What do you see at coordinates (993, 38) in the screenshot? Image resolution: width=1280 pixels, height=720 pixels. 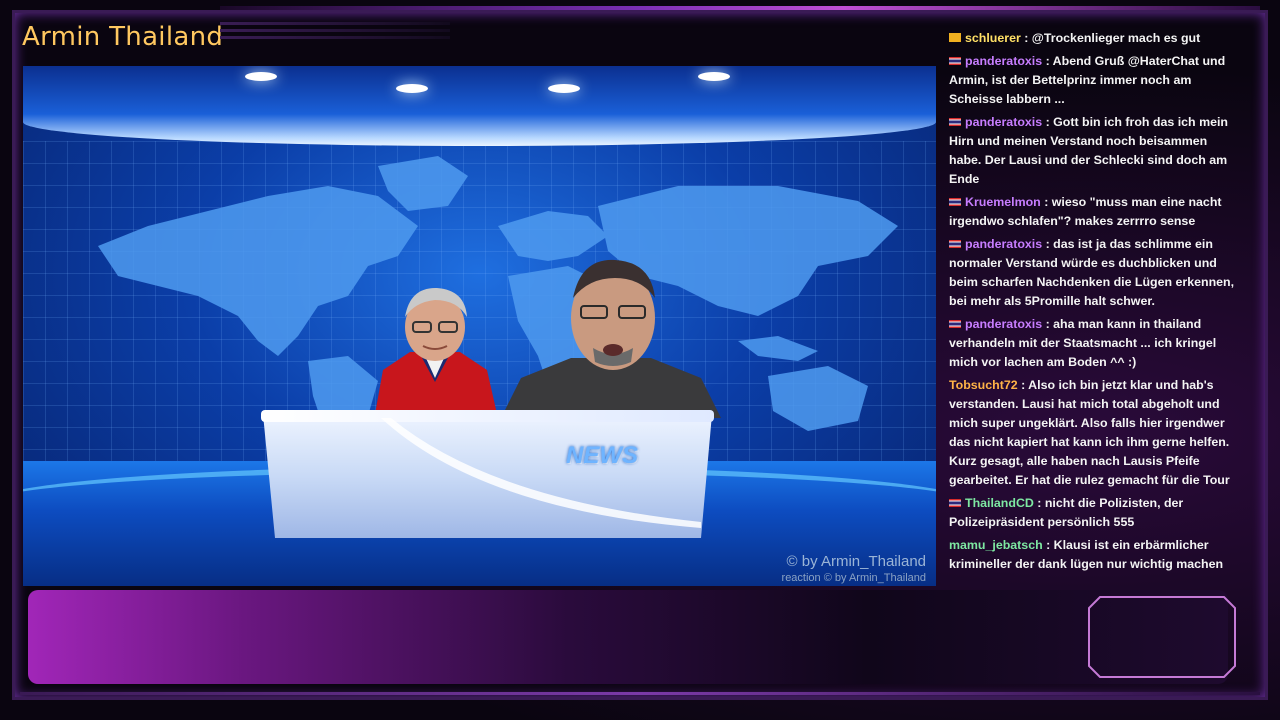 I see `chat-username: schluerer` at bounding box center [993, 38].